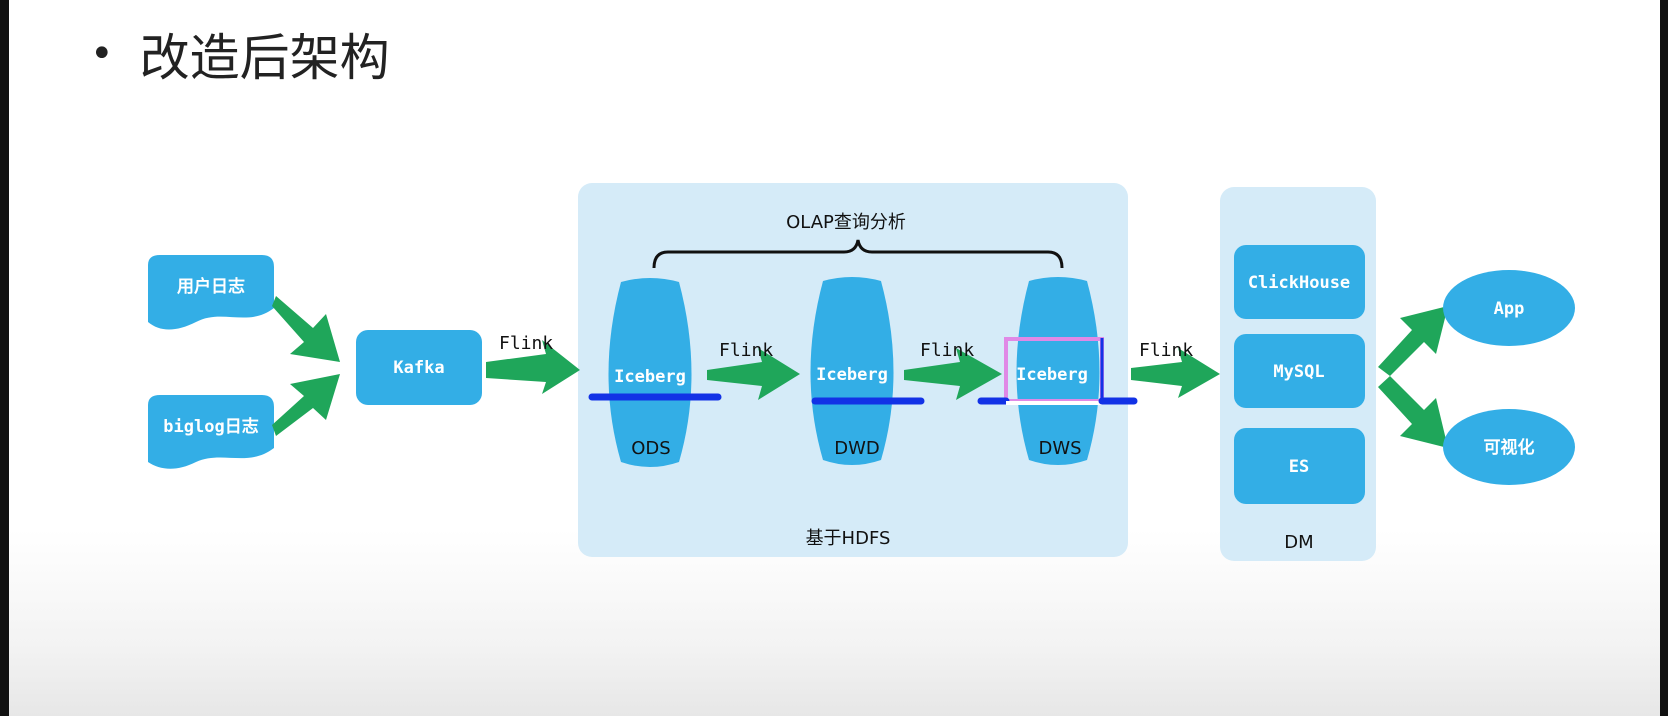 The image size is (1668, 716). I want to click on ods-table-label: Iceberg, so click(650, 377).